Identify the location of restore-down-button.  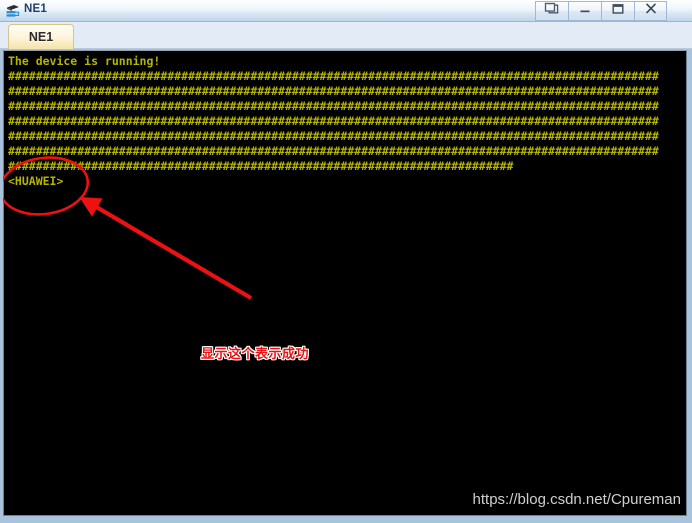
(551, 11).